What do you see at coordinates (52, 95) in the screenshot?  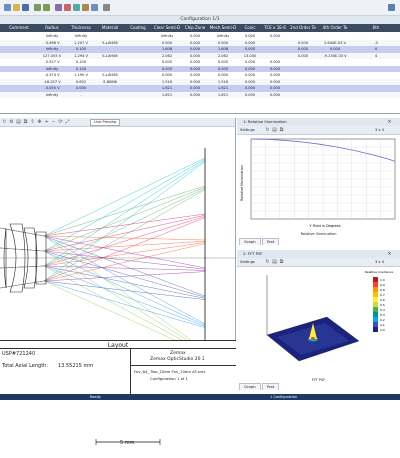 I see `table-cell: Infinity` at bounding box center [52, 95].